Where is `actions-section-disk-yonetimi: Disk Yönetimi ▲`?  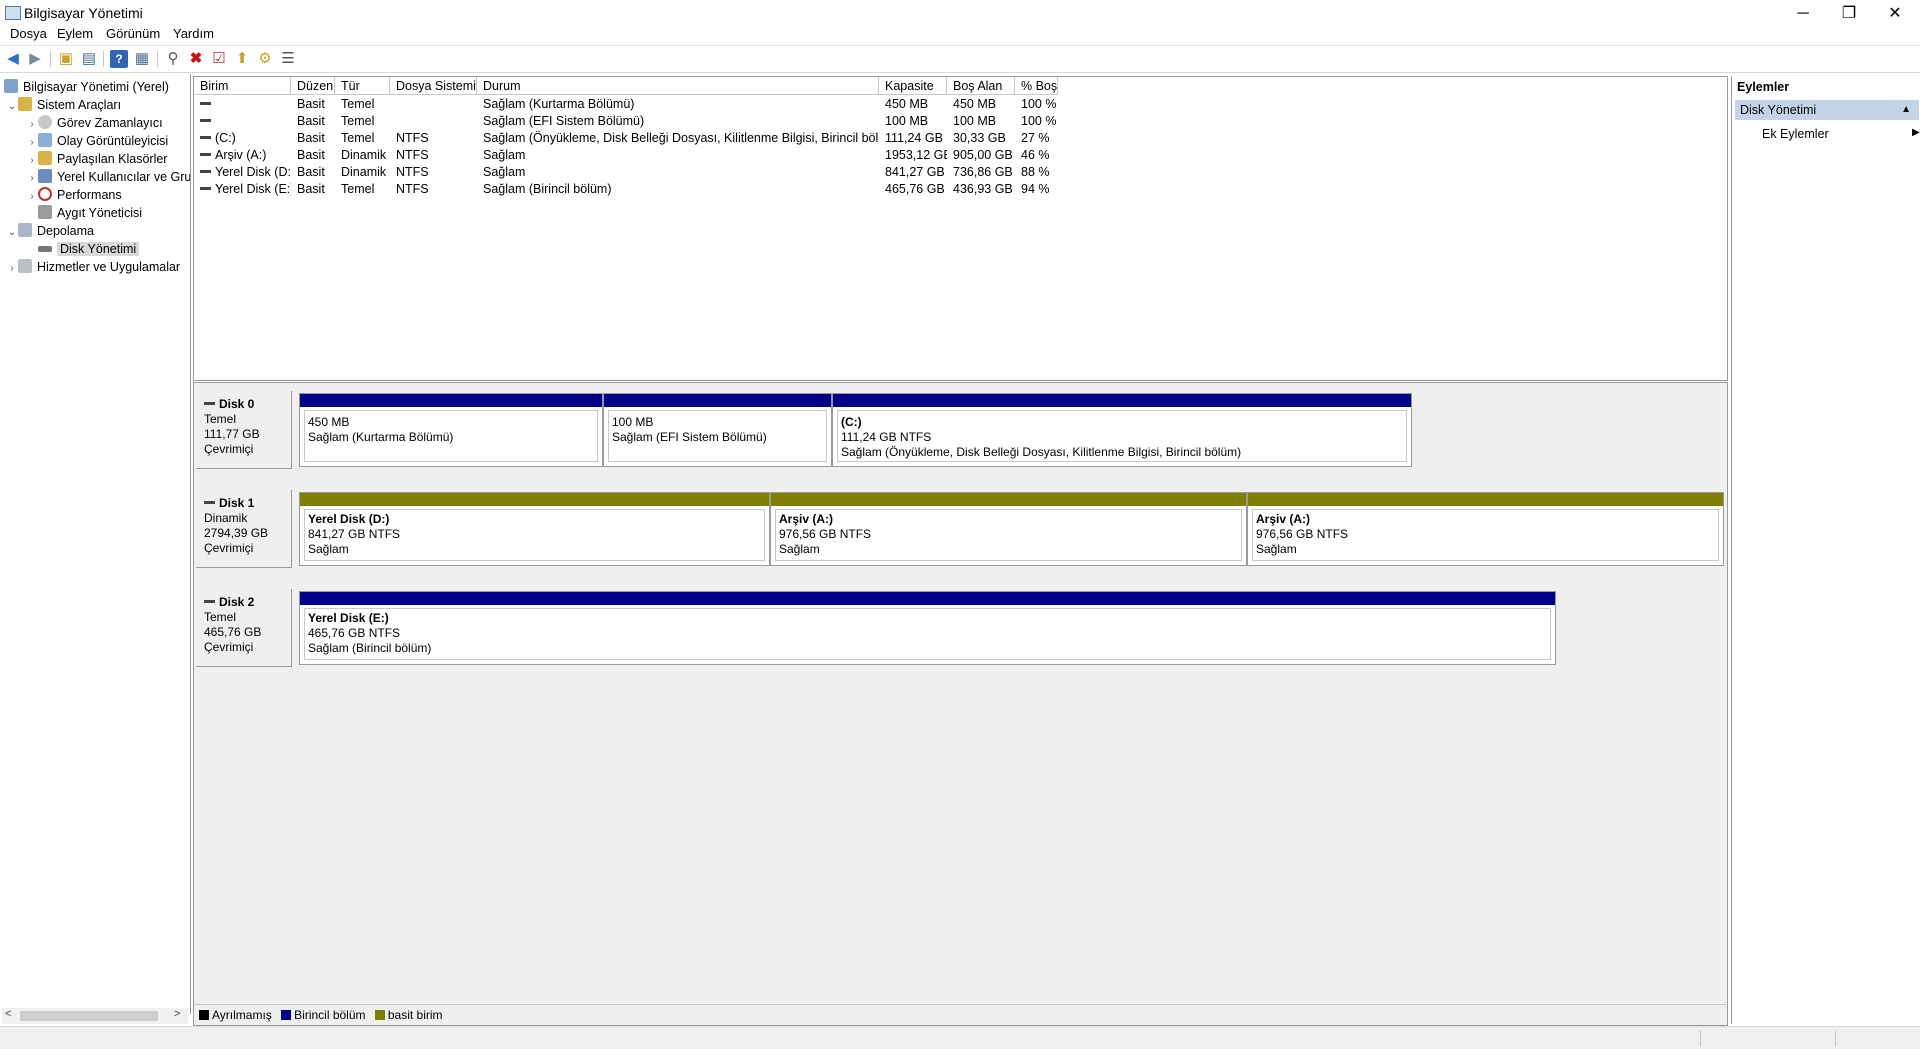 actions-section-disk-yonetimi: Disk Yönetimi ▲ is located at coordinates (1827, 110).